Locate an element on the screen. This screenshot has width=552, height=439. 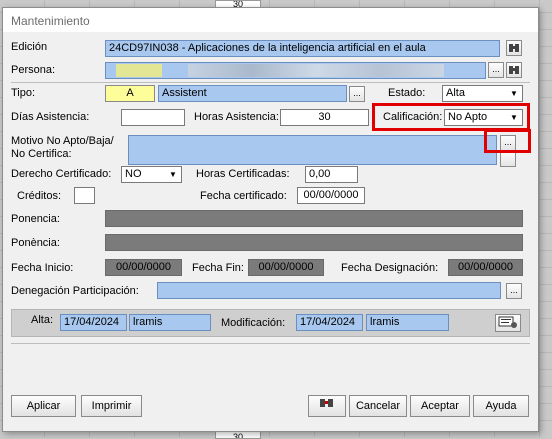
creditos-field is located at coordinates (84, 195).